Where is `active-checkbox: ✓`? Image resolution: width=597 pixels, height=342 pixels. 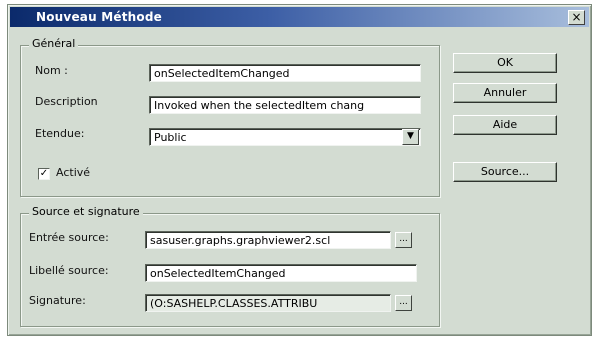 active-checkbox: ✓ is located at coordinates (44, 174).